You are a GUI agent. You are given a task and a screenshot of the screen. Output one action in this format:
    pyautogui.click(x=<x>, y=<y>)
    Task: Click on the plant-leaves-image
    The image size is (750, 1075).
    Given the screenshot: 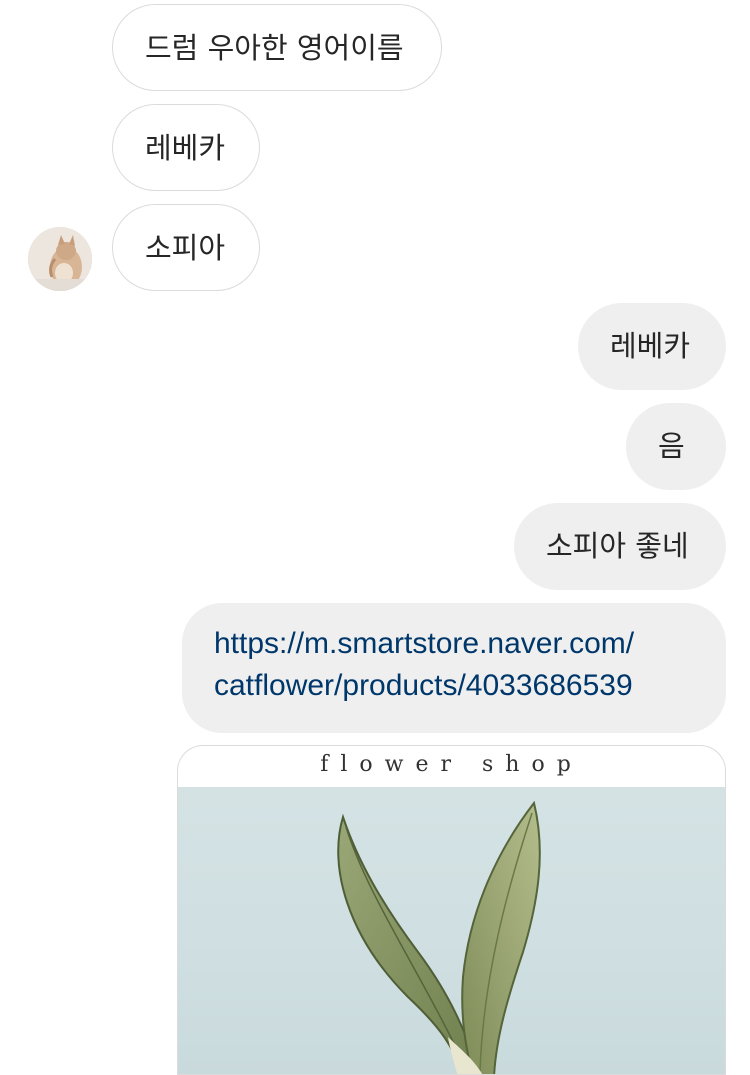 What is the action you would take?
    pyautogui.click(x=439, y=937)
    